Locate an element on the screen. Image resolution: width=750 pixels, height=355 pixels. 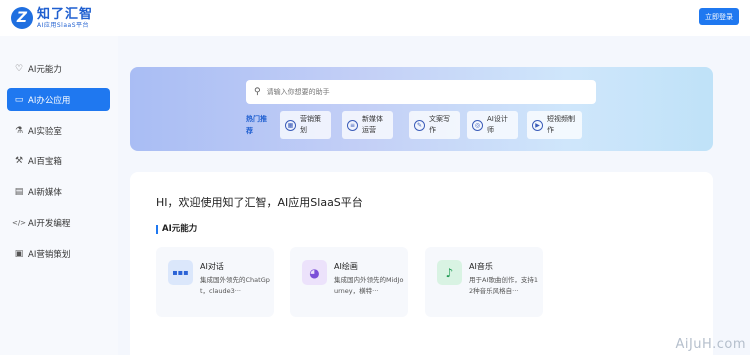
card-desc: 用于AI歌曲创作，支持12种音乐风格自··· is located at coordinates (503, 285).